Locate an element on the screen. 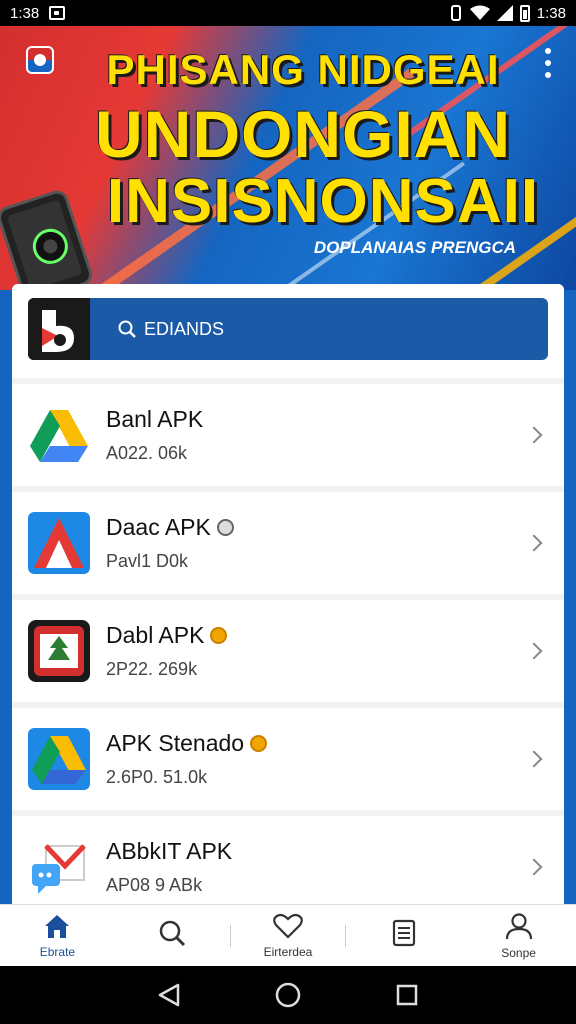 The height and width of the screenshot is (1024, 576). app-subtitle: AP08 9 ABk is located at coordinates (154, 885).